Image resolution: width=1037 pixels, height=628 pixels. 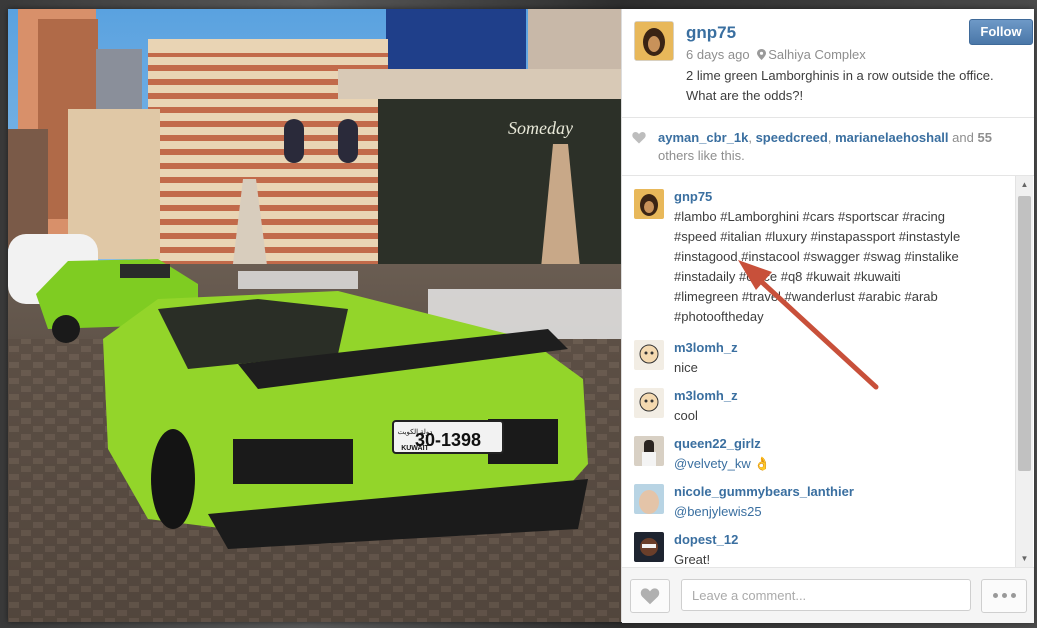 What do you see at coordinates (701, 155) in the screenshot?
I see `likes-others-text: others like this.` at bounding box center [701, 155].